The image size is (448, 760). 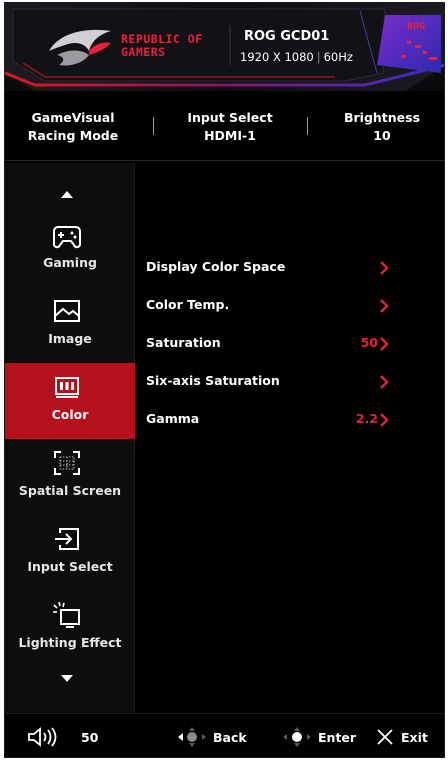 I want to click on status-gamevisual-value: Racing Mode, so click(x=73, y=135).